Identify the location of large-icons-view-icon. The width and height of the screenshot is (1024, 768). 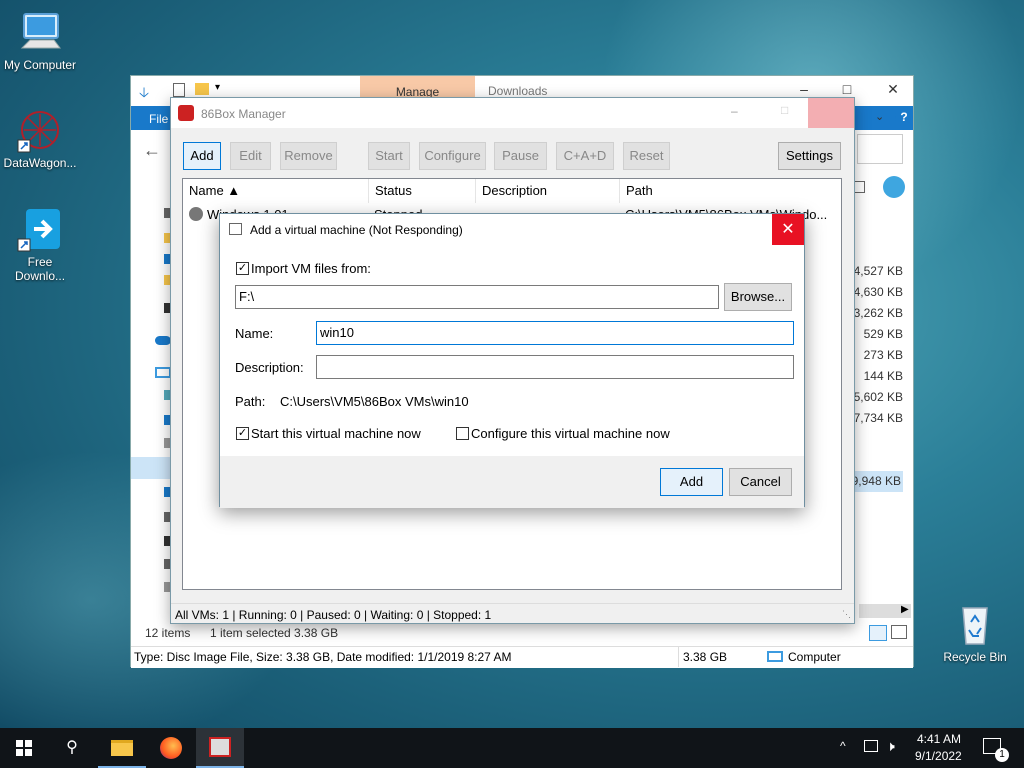
(899, 632).